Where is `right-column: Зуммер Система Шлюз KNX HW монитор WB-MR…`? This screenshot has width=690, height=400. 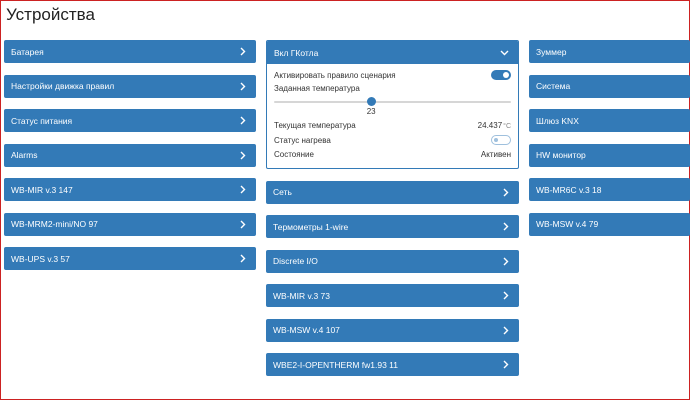
right-column: Зуммер Система Шлюз KNX HW монитор WB-MR… is located at coordinates (609, 143).